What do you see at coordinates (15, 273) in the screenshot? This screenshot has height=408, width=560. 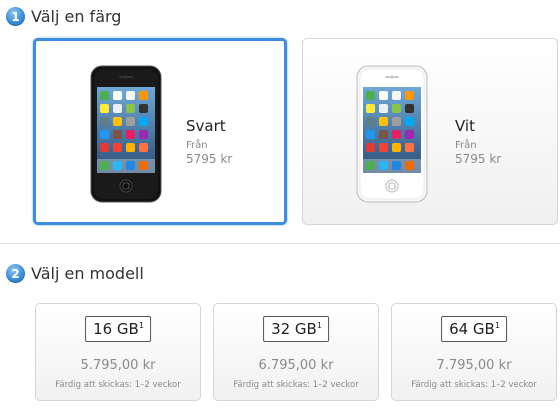 I see `step-number-badge: 2` at bounding box center [15, 273].